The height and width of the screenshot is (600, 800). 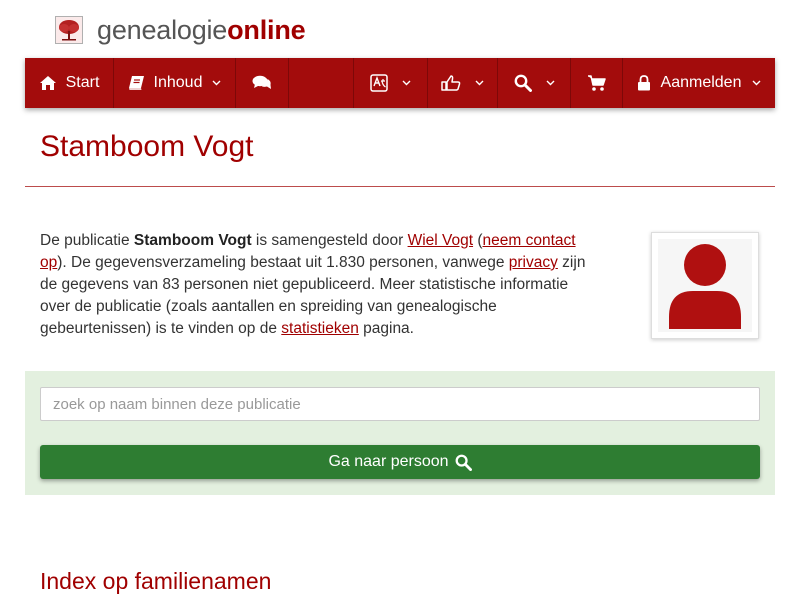 I want to click on user-icon, so click(x=705, y=286).